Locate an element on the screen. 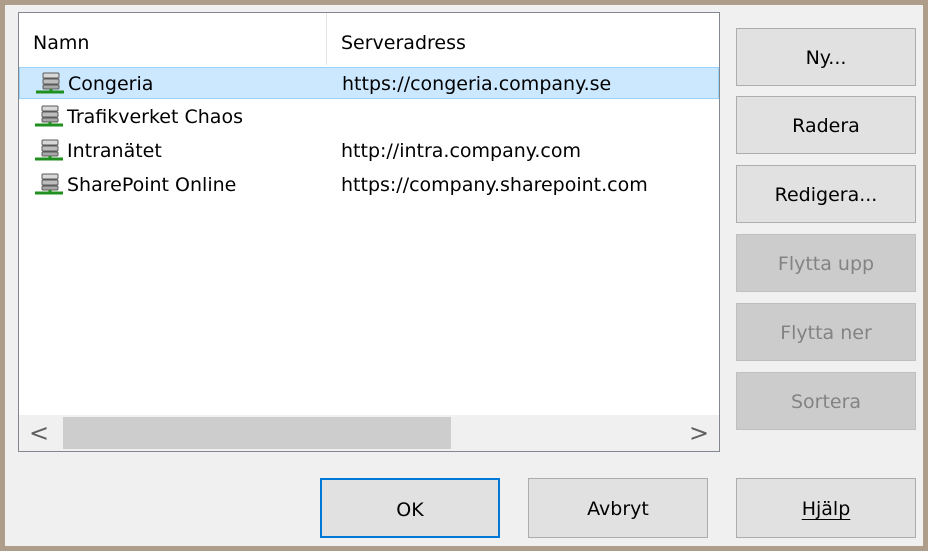 This screenshot has width=928, height=551. column-header-address: Serveradress is located at coordinates (523, 39).